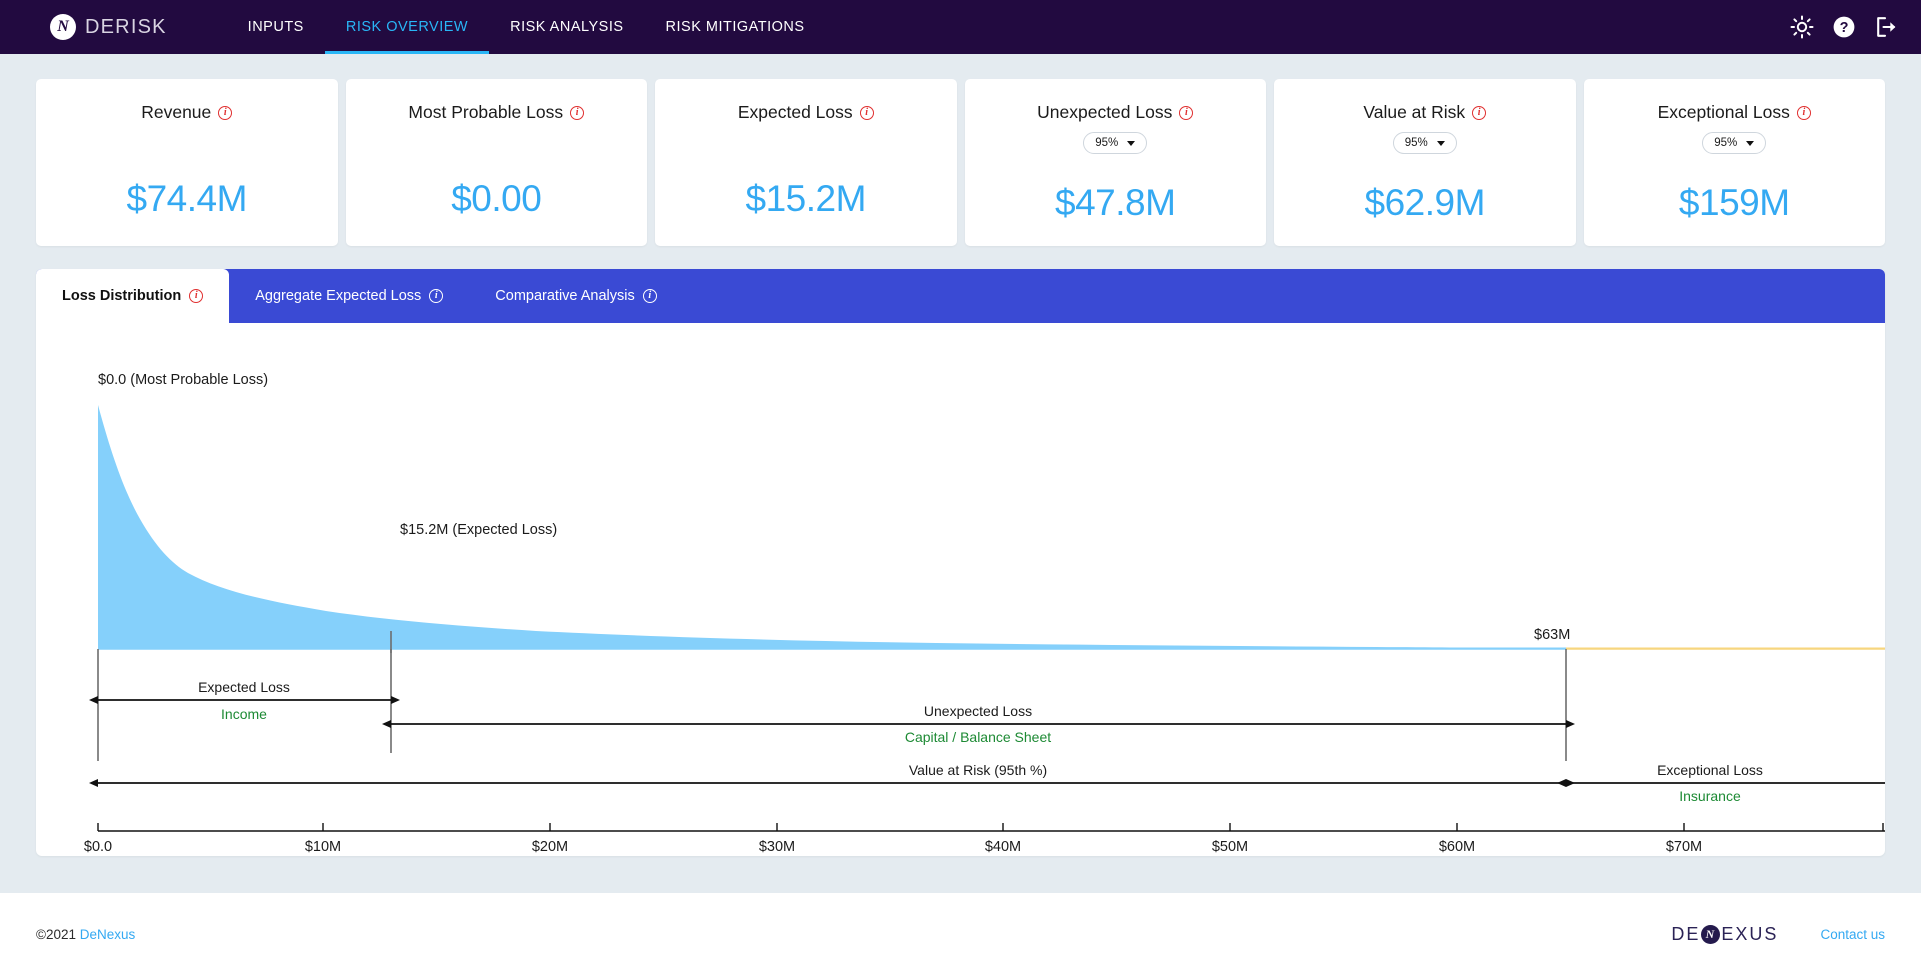 The image size is (1921, 976). I want to click on tab-label: Loss Distribution, so click(122, 296).